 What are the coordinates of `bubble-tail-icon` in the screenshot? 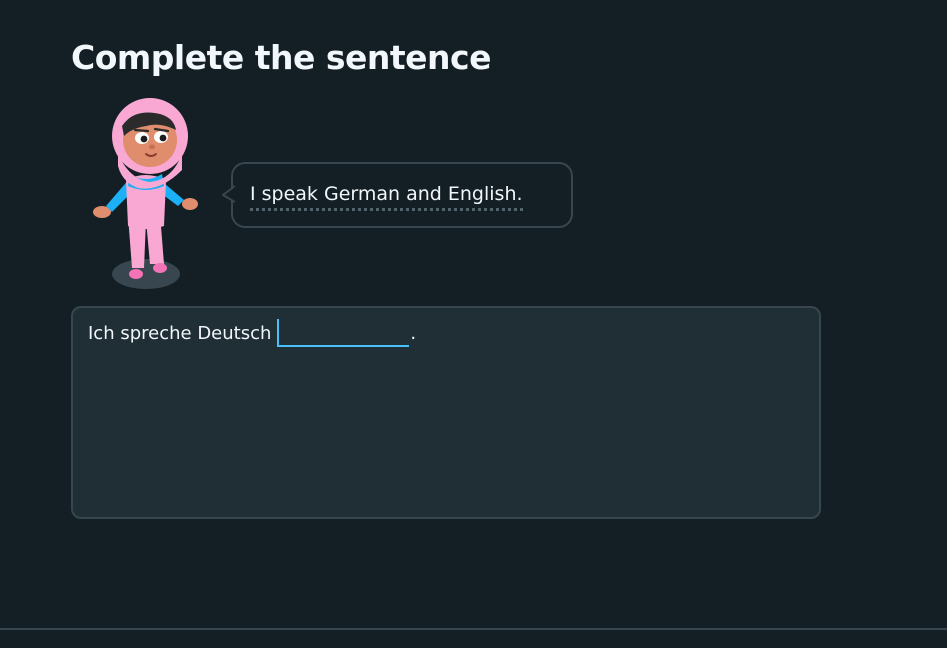 It's located at (231, 194).